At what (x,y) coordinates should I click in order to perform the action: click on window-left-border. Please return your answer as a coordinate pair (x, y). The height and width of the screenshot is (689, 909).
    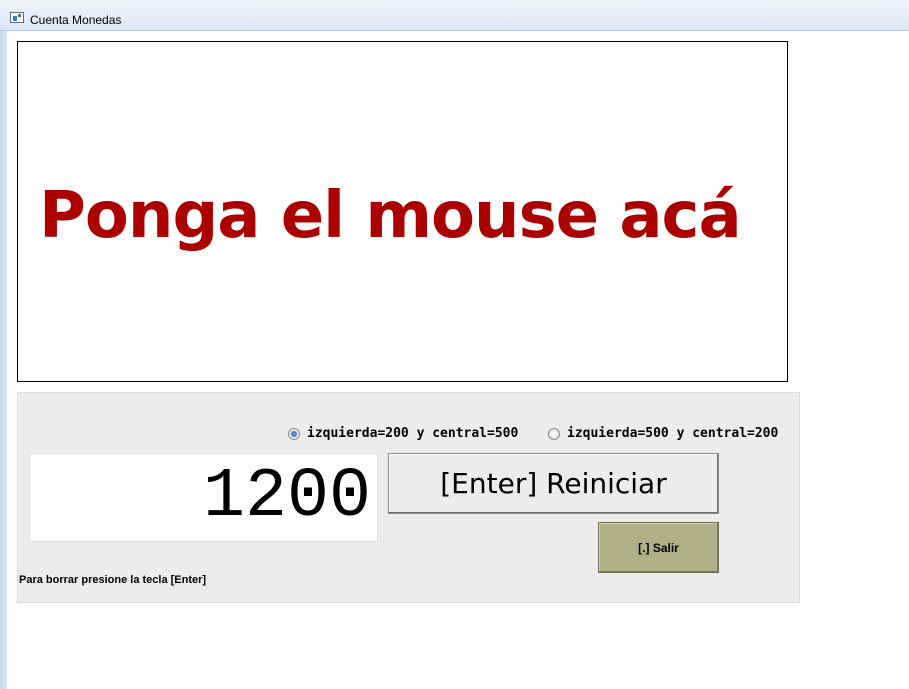
    Looking at the image, I should click on (3, 360).